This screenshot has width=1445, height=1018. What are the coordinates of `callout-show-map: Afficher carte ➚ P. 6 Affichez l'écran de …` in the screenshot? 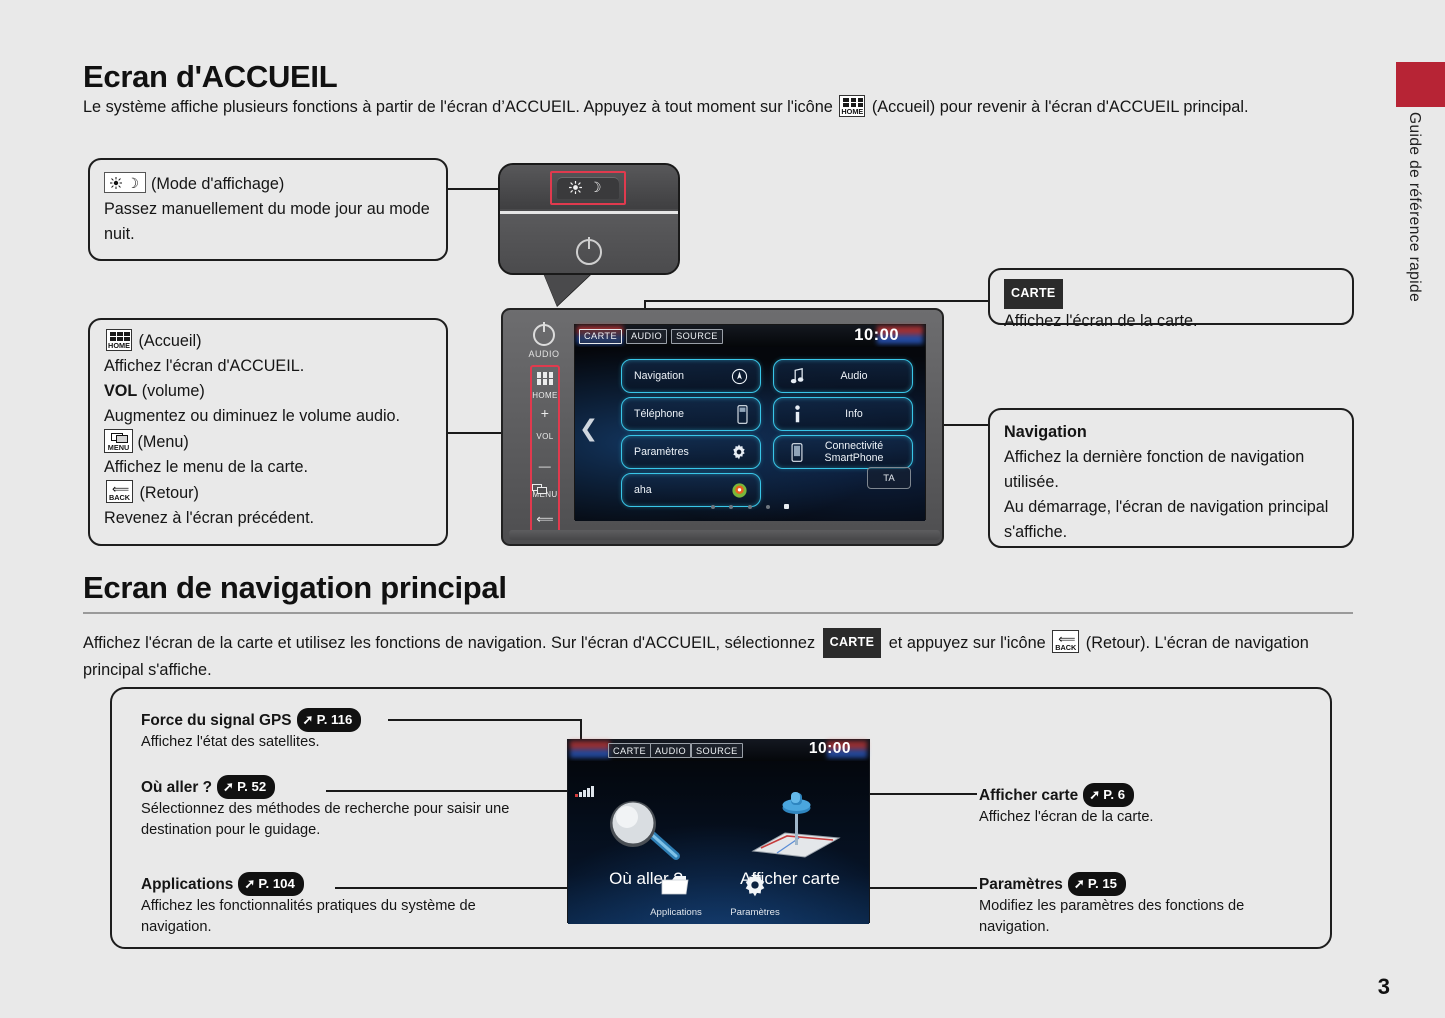 It's located at (1144, 805).